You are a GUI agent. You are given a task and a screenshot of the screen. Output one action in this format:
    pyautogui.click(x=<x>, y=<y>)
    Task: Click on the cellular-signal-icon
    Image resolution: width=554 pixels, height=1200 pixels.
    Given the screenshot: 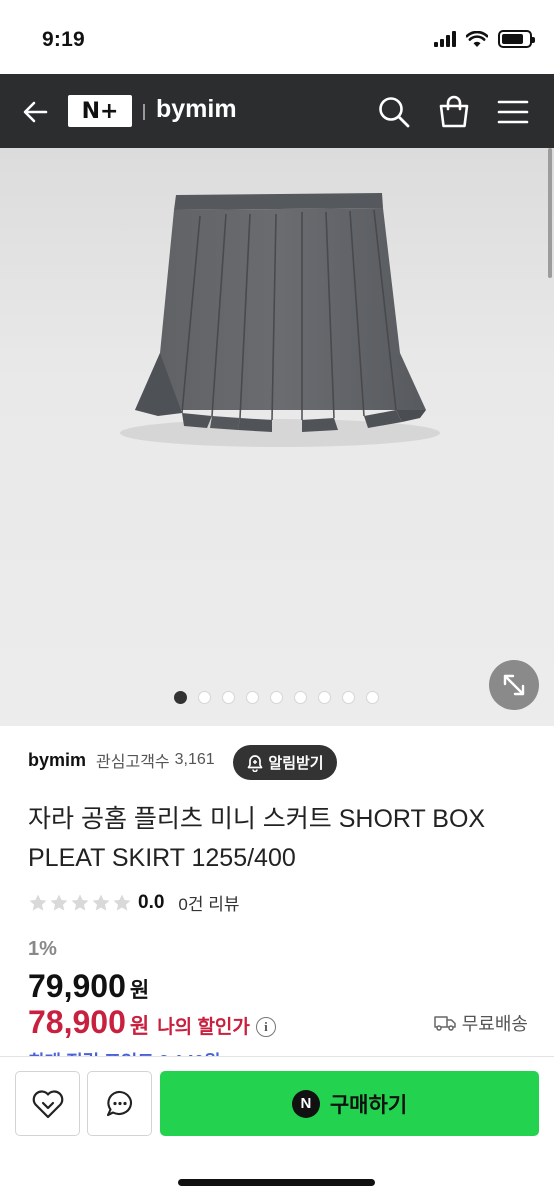 What is the action you would take?
    pyautogui.click(x=445, y=39)
    